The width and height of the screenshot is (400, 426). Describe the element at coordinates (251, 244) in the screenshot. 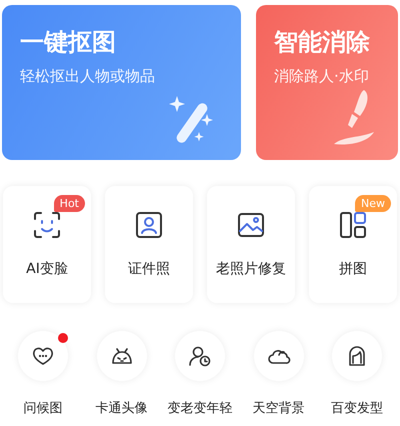

I see `tool-card: 老照片修复` at that location.